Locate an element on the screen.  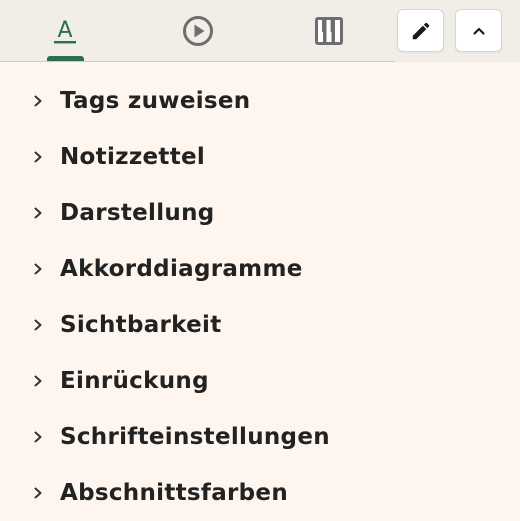
menu-item-label: Tags zuweisen is located at coordinates (155, 101).